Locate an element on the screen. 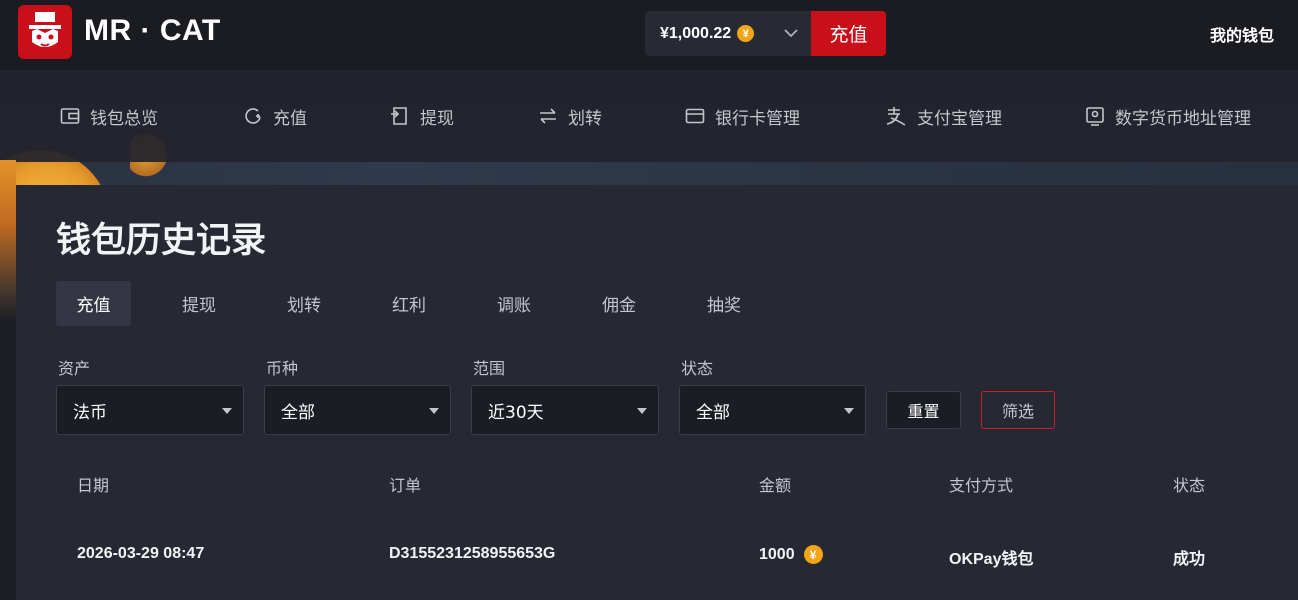 This screenshot has height=600, width=1298. column-header-date: 日期 is located at coordinates (93, 485).